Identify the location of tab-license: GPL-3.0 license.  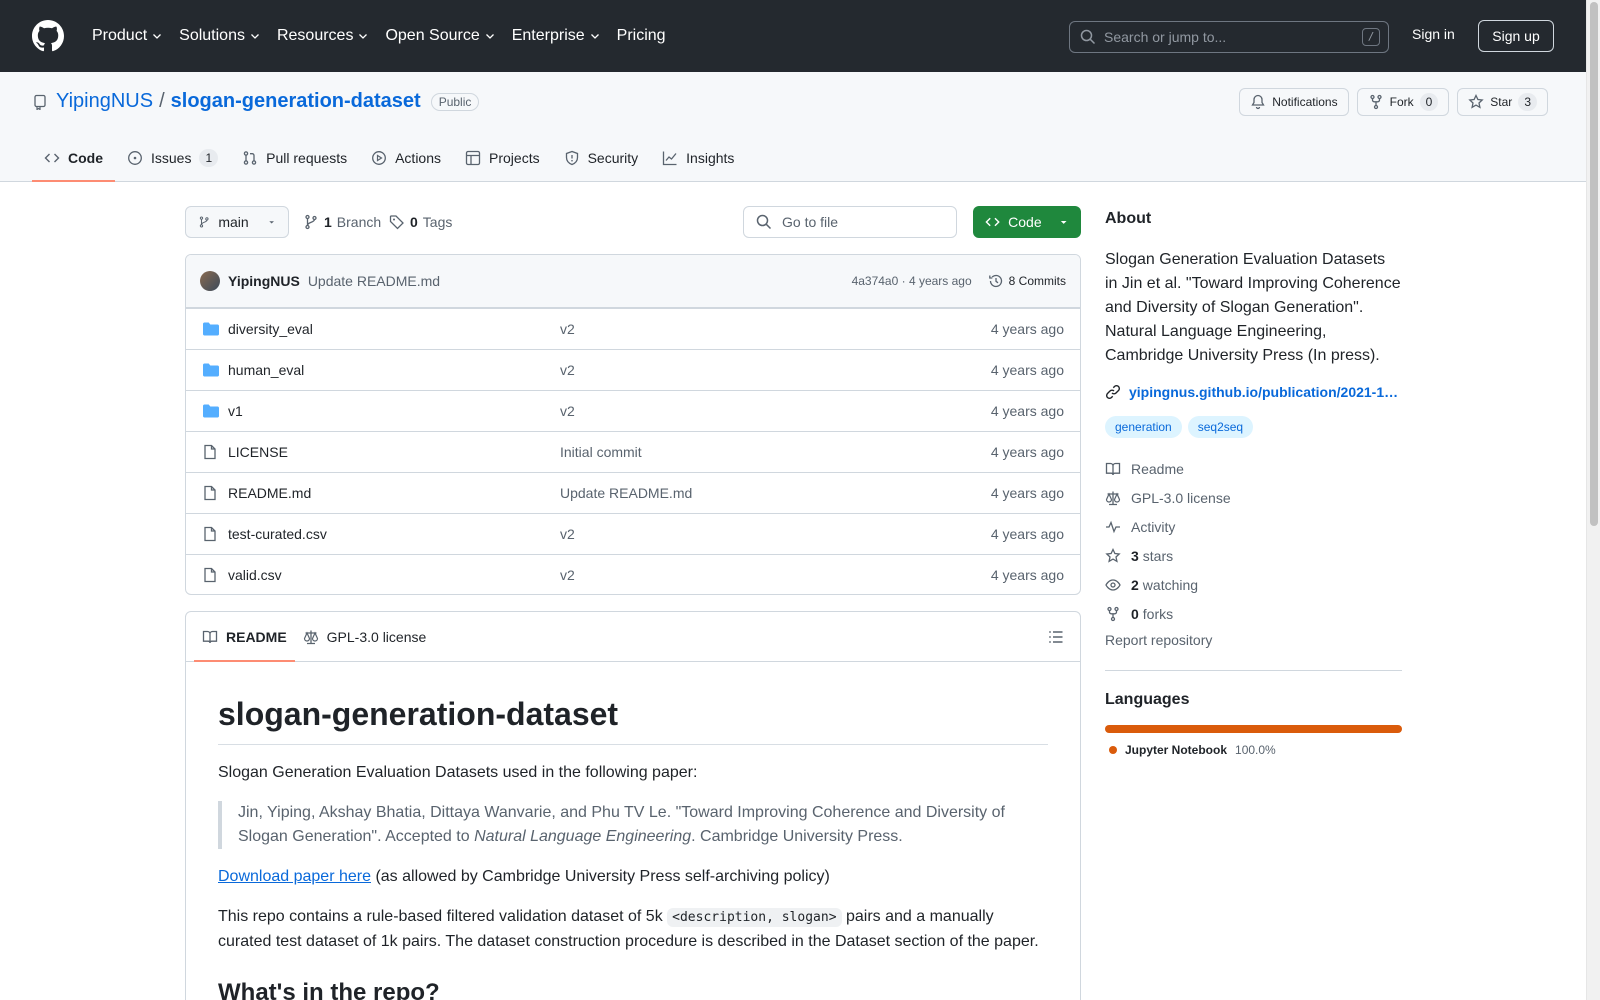
(365, 637).